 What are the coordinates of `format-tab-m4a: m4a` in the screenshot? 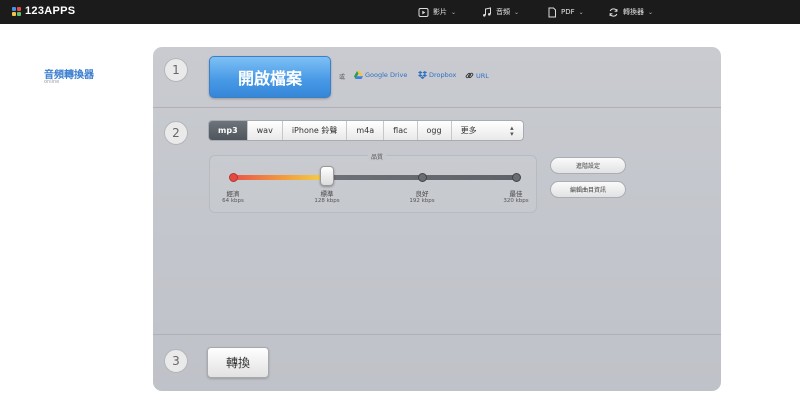 It's located at (366, 130).